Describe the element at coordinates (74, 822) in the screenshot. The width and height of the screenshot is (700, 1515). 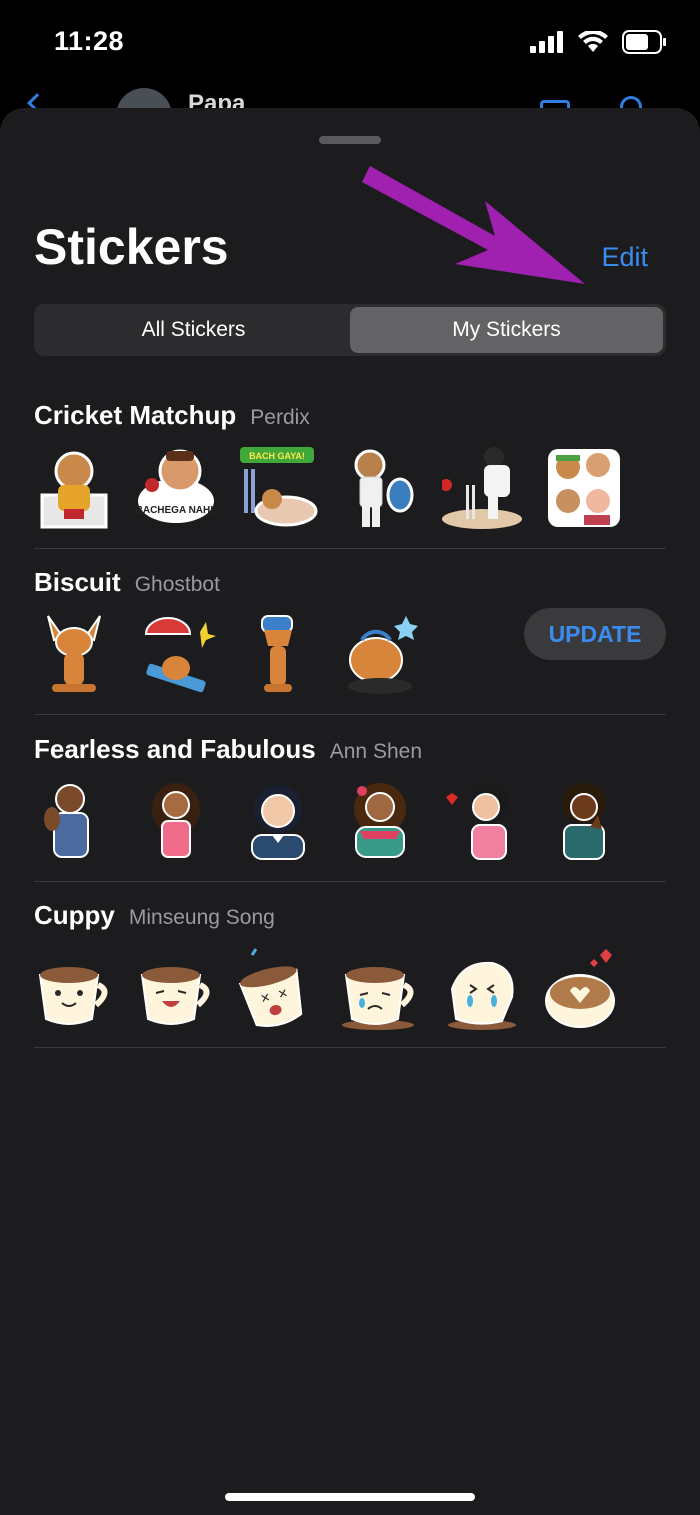
I see `woman-flexing-sticker` at that location.